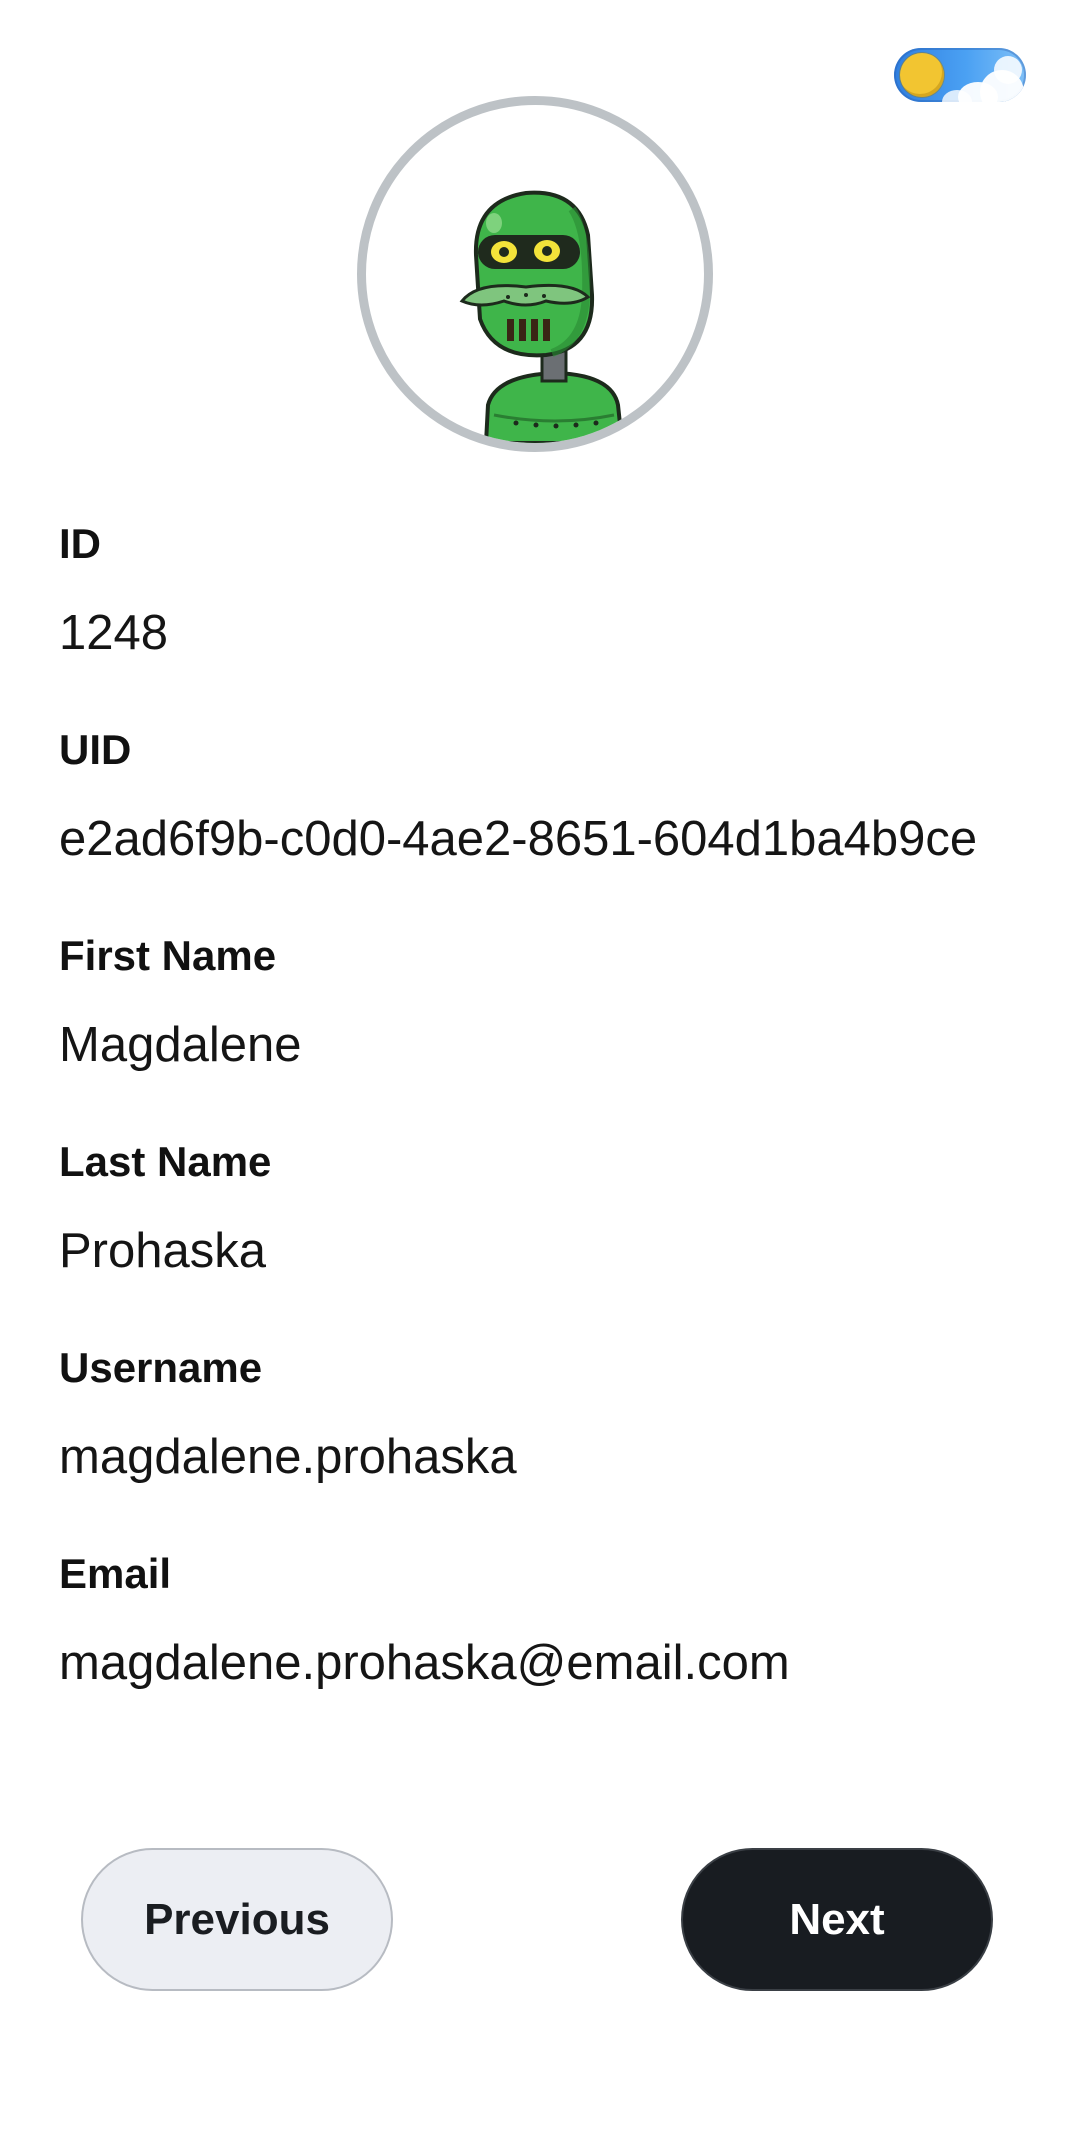  I want to click on field-label: First Name, so click(168, 955).